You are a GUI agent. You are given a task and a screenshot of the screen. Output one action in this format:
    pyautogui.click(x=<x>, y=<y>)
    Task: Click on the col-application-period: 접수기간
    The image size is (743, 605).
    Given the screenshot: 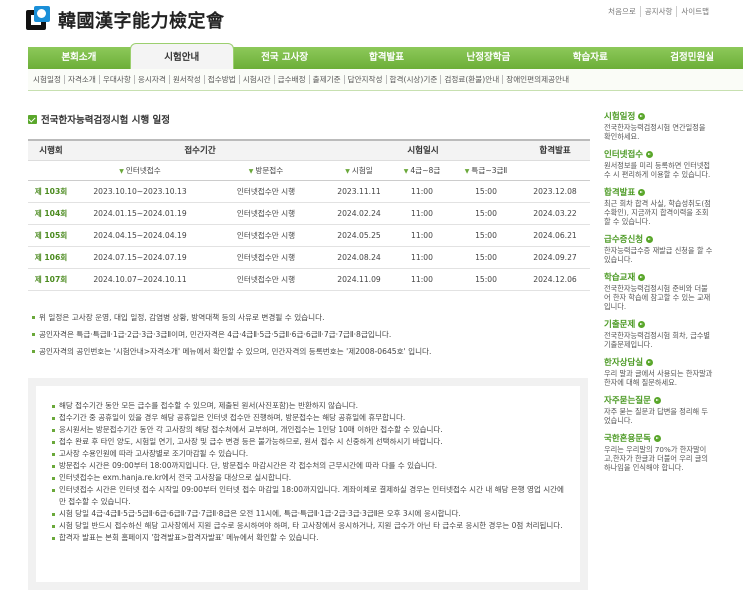 What is the action you would take?
    pyautogui.click(x=200, y=150)
    